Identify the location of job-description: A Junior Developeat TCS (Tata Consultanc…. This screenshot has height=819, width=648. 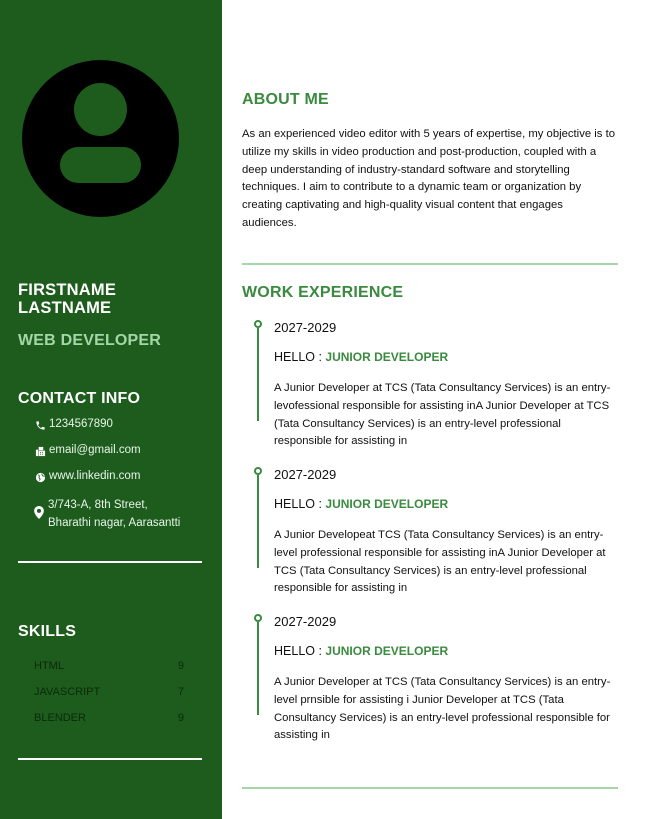
(440, 562).